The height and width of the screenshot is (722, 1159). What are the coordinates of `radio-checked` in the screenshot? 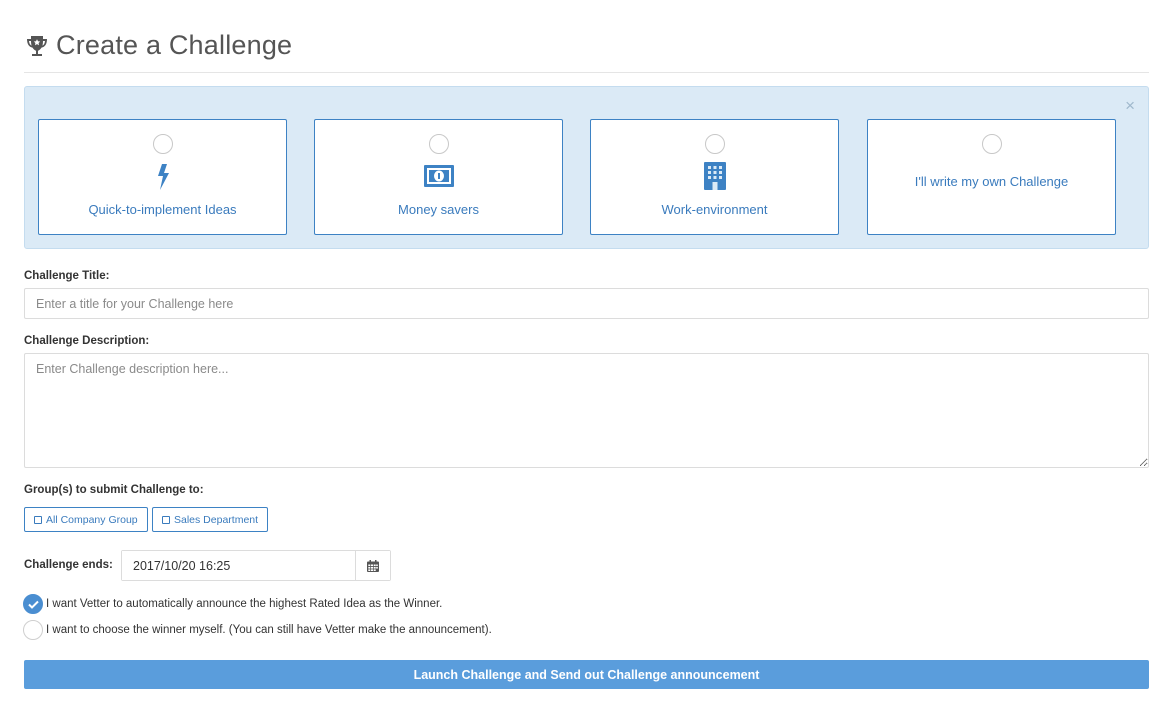 It's located at (33, 604).